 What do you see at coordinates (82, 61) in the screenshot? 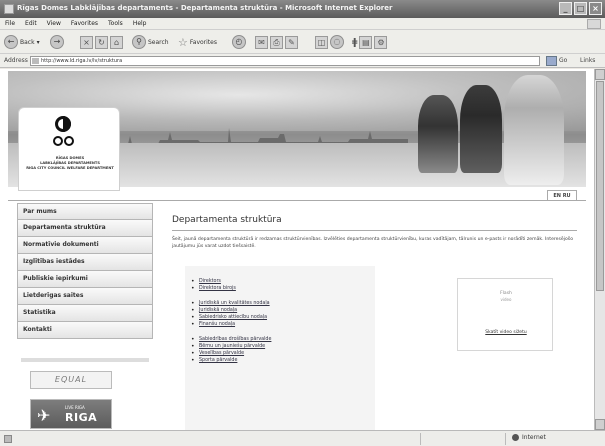
I see `address-value: http://www.ld.riga.lv/lv/struktura` at bounding box center [82, 61].